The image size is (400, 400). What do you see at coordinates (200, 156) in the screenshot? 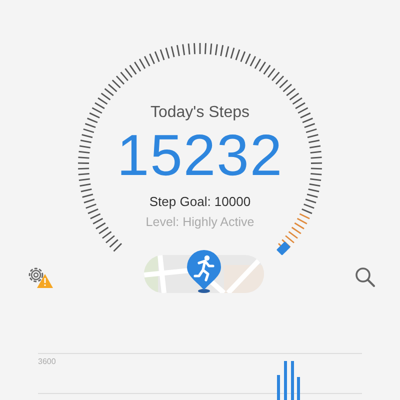
I see `step-count: 15232` at bounding box center [200, 156].